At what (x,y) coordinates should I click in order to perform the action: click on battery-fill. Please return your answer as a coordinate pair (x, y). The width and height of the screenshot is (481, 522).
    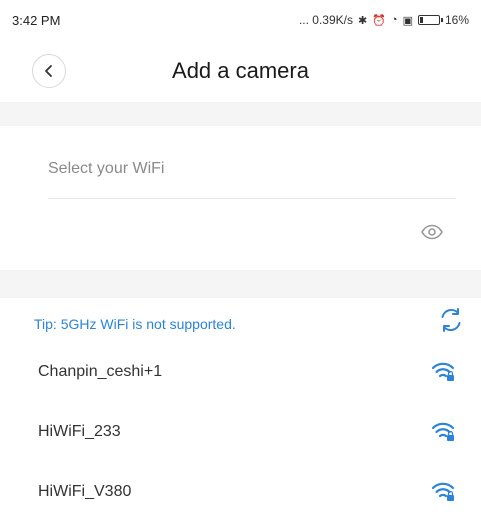
    Looking at the image, I should click on (421, 20).